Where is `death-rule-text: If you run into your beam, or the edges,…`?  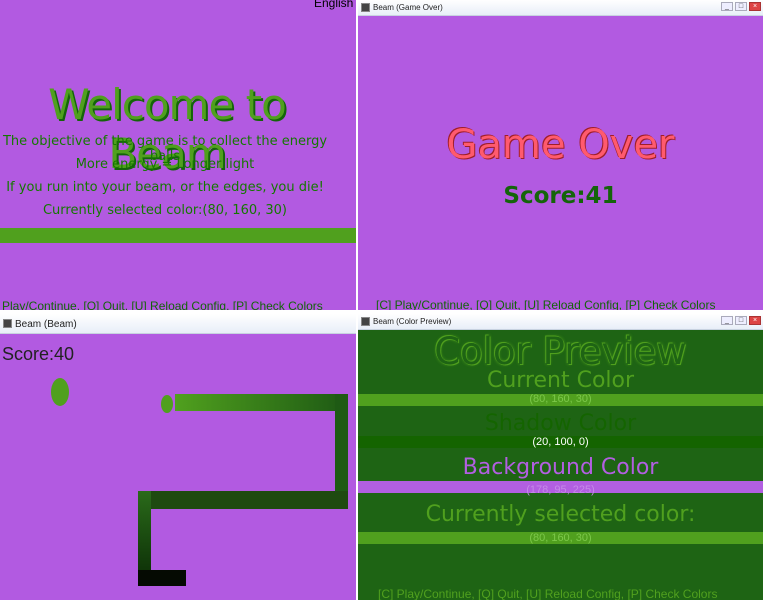
death-rule-text: If you run into your beam, or the edges,… is located at coordinates (165, 187).